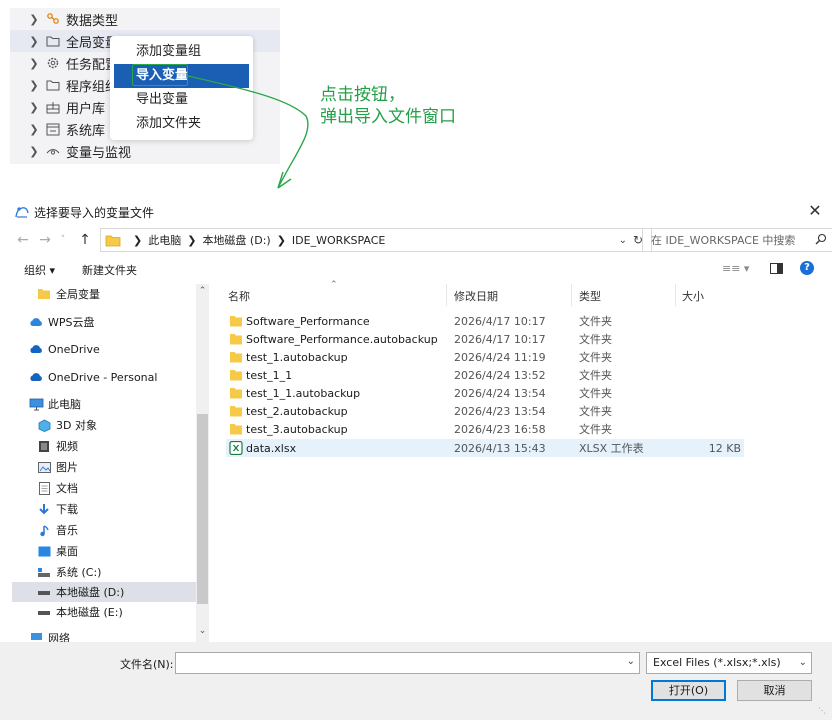 The height and width of the screenshot is (720, 832). What do you see at coordinates (688, 690) in the screenshot?
I see `open-button: 打开(O)` at bounding box center [688, 690].